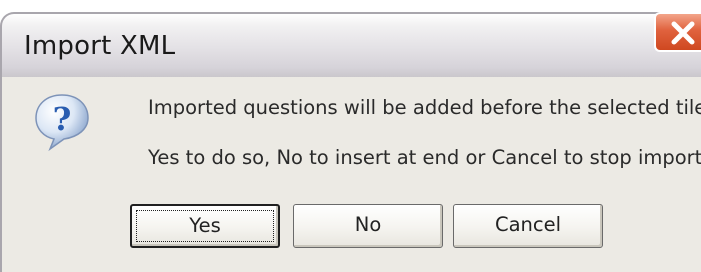  Describe the element at coordinates (100, 46) in the screenshot. I see `dialog-title: Import XML` at that location.